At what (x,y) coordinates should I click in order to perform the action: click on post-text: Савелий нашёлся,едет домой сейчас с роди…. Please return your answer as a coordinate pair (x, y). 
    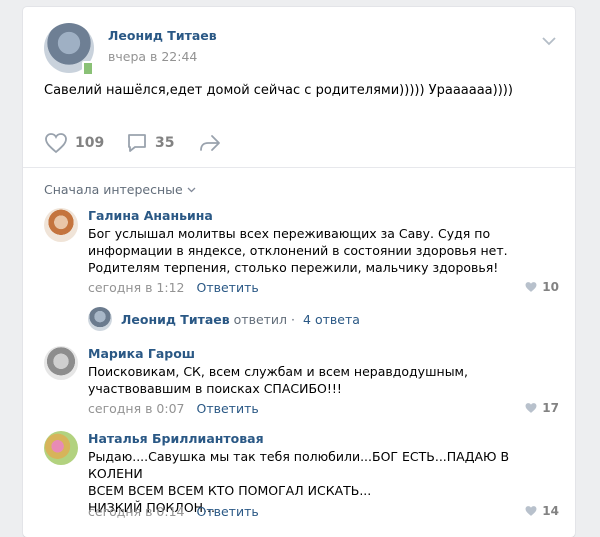
    Looking at the image, I should click on (278, 90).